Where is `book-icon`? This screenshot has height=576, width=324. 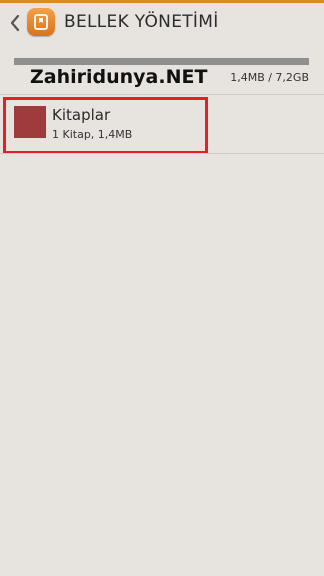
book-icon is located at coordinates (41, 22).